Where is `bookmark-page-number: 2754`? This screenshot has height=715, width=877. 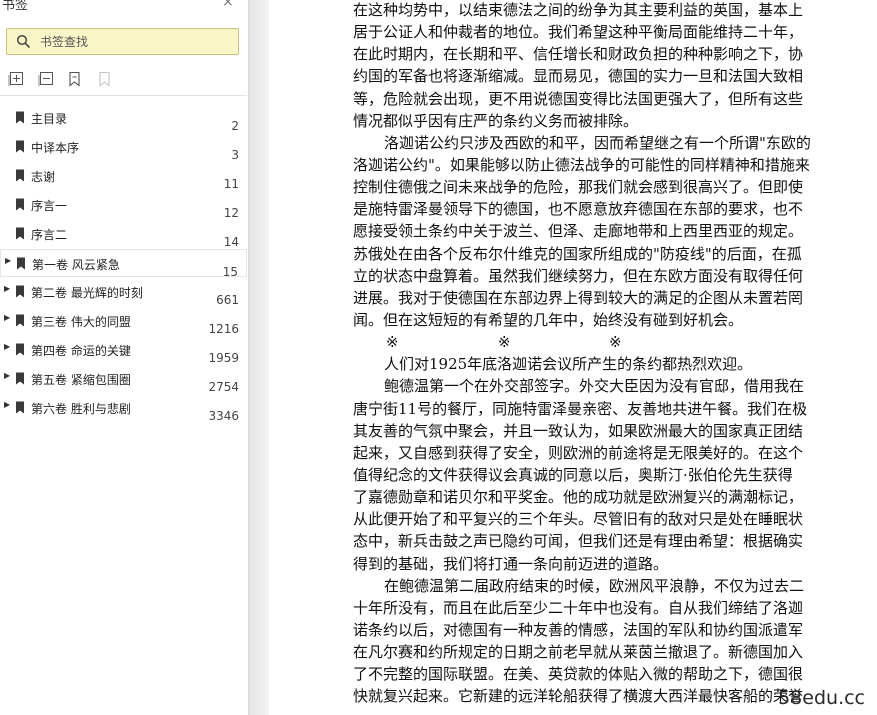
bookmark-page-number: 2754 is located at coordinates (223, 387).